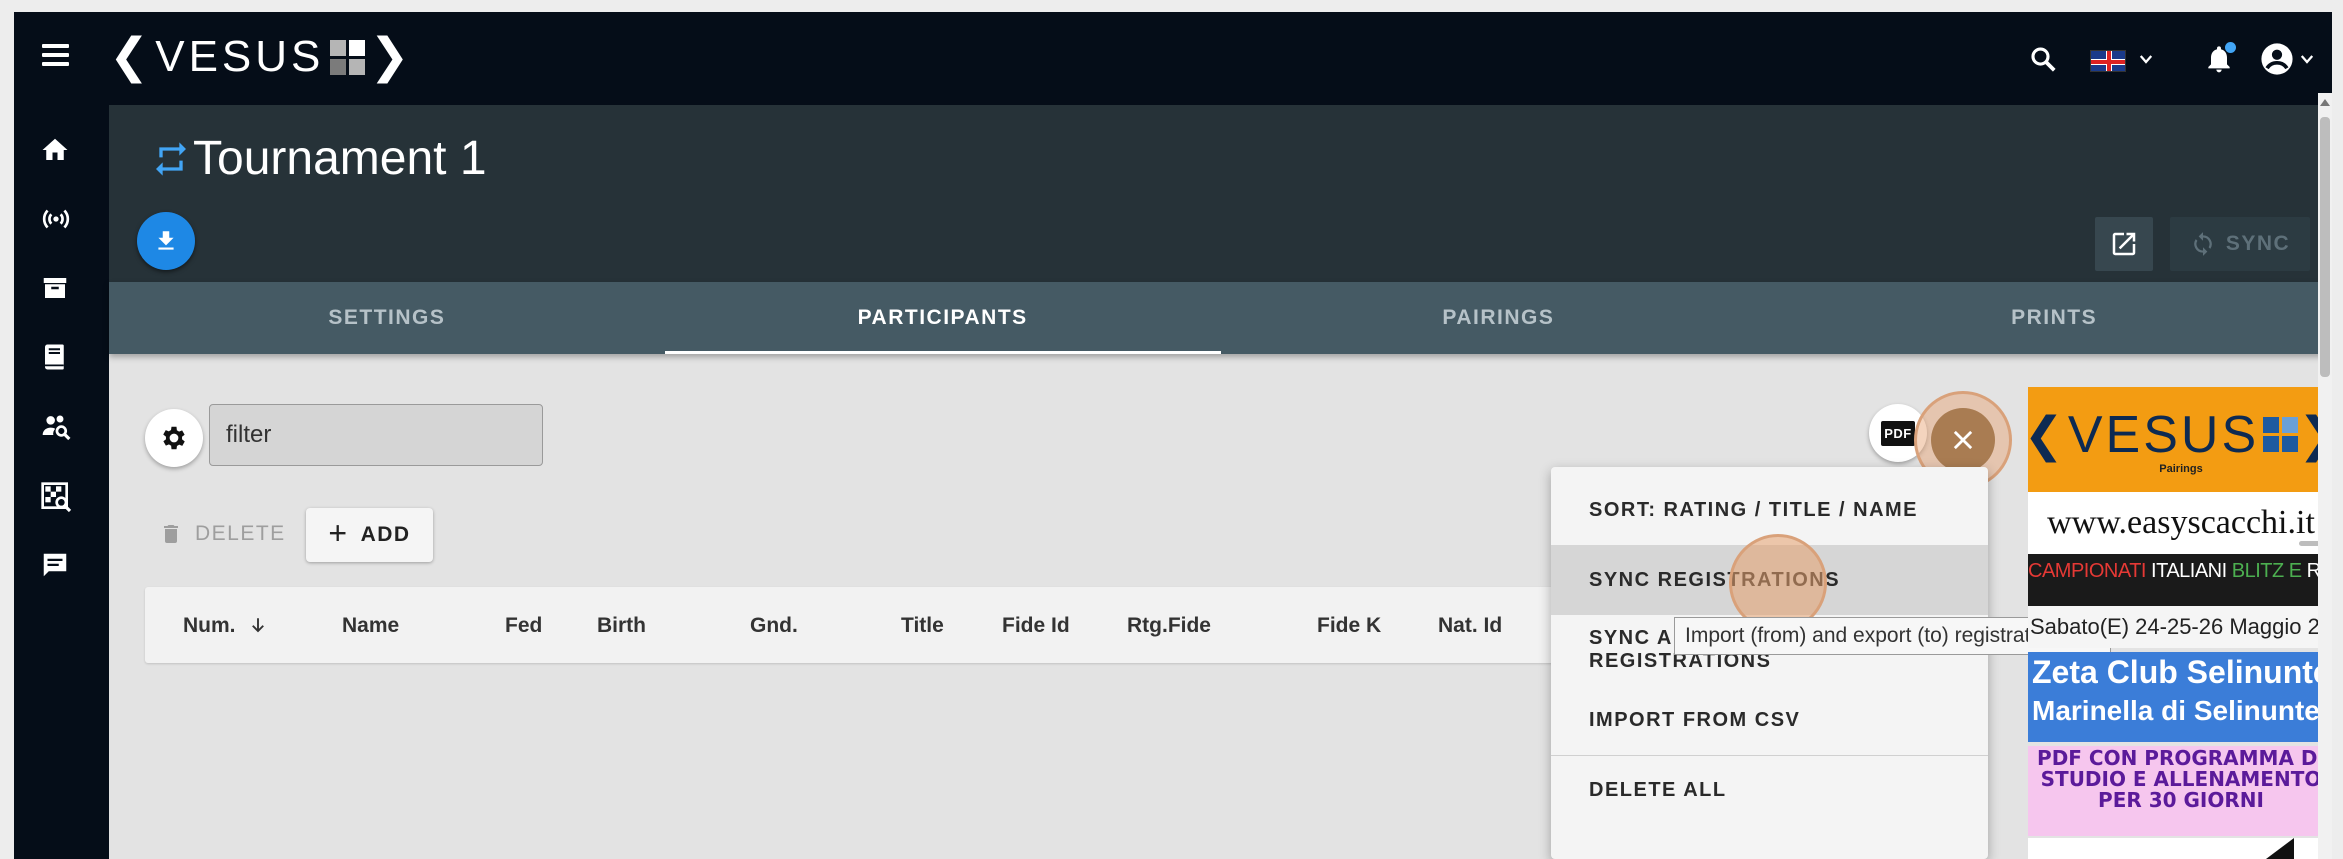 This screenshot has height=859, width=2343. Describe the element at coordinates (1898, 433) in the screenshot. I see `pdf-icon: PDF` at that location.